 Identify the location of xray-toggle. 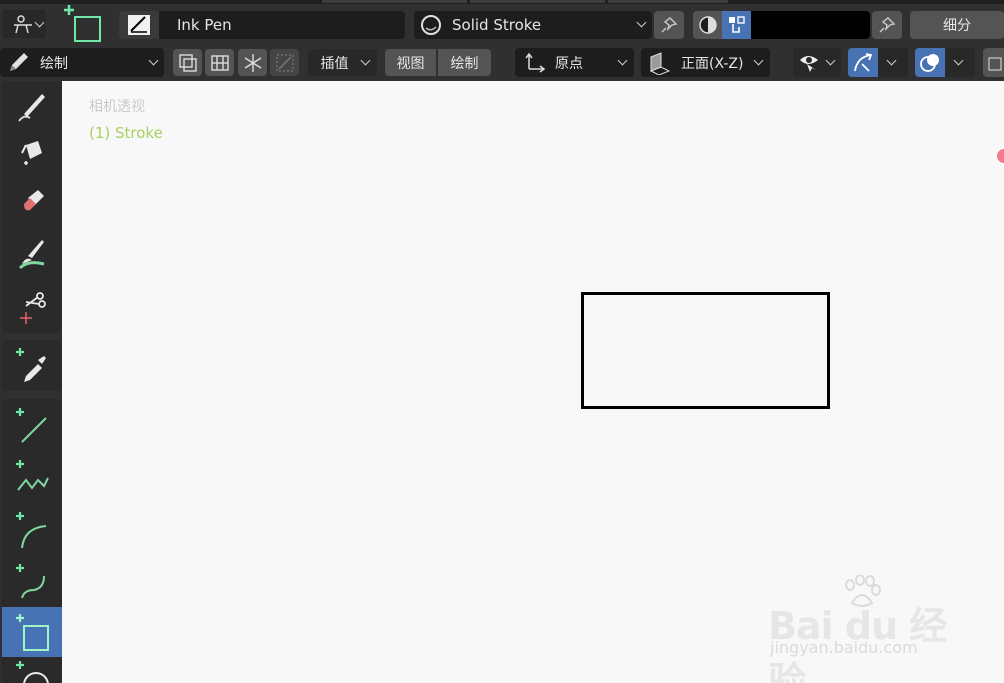
(993, 62).